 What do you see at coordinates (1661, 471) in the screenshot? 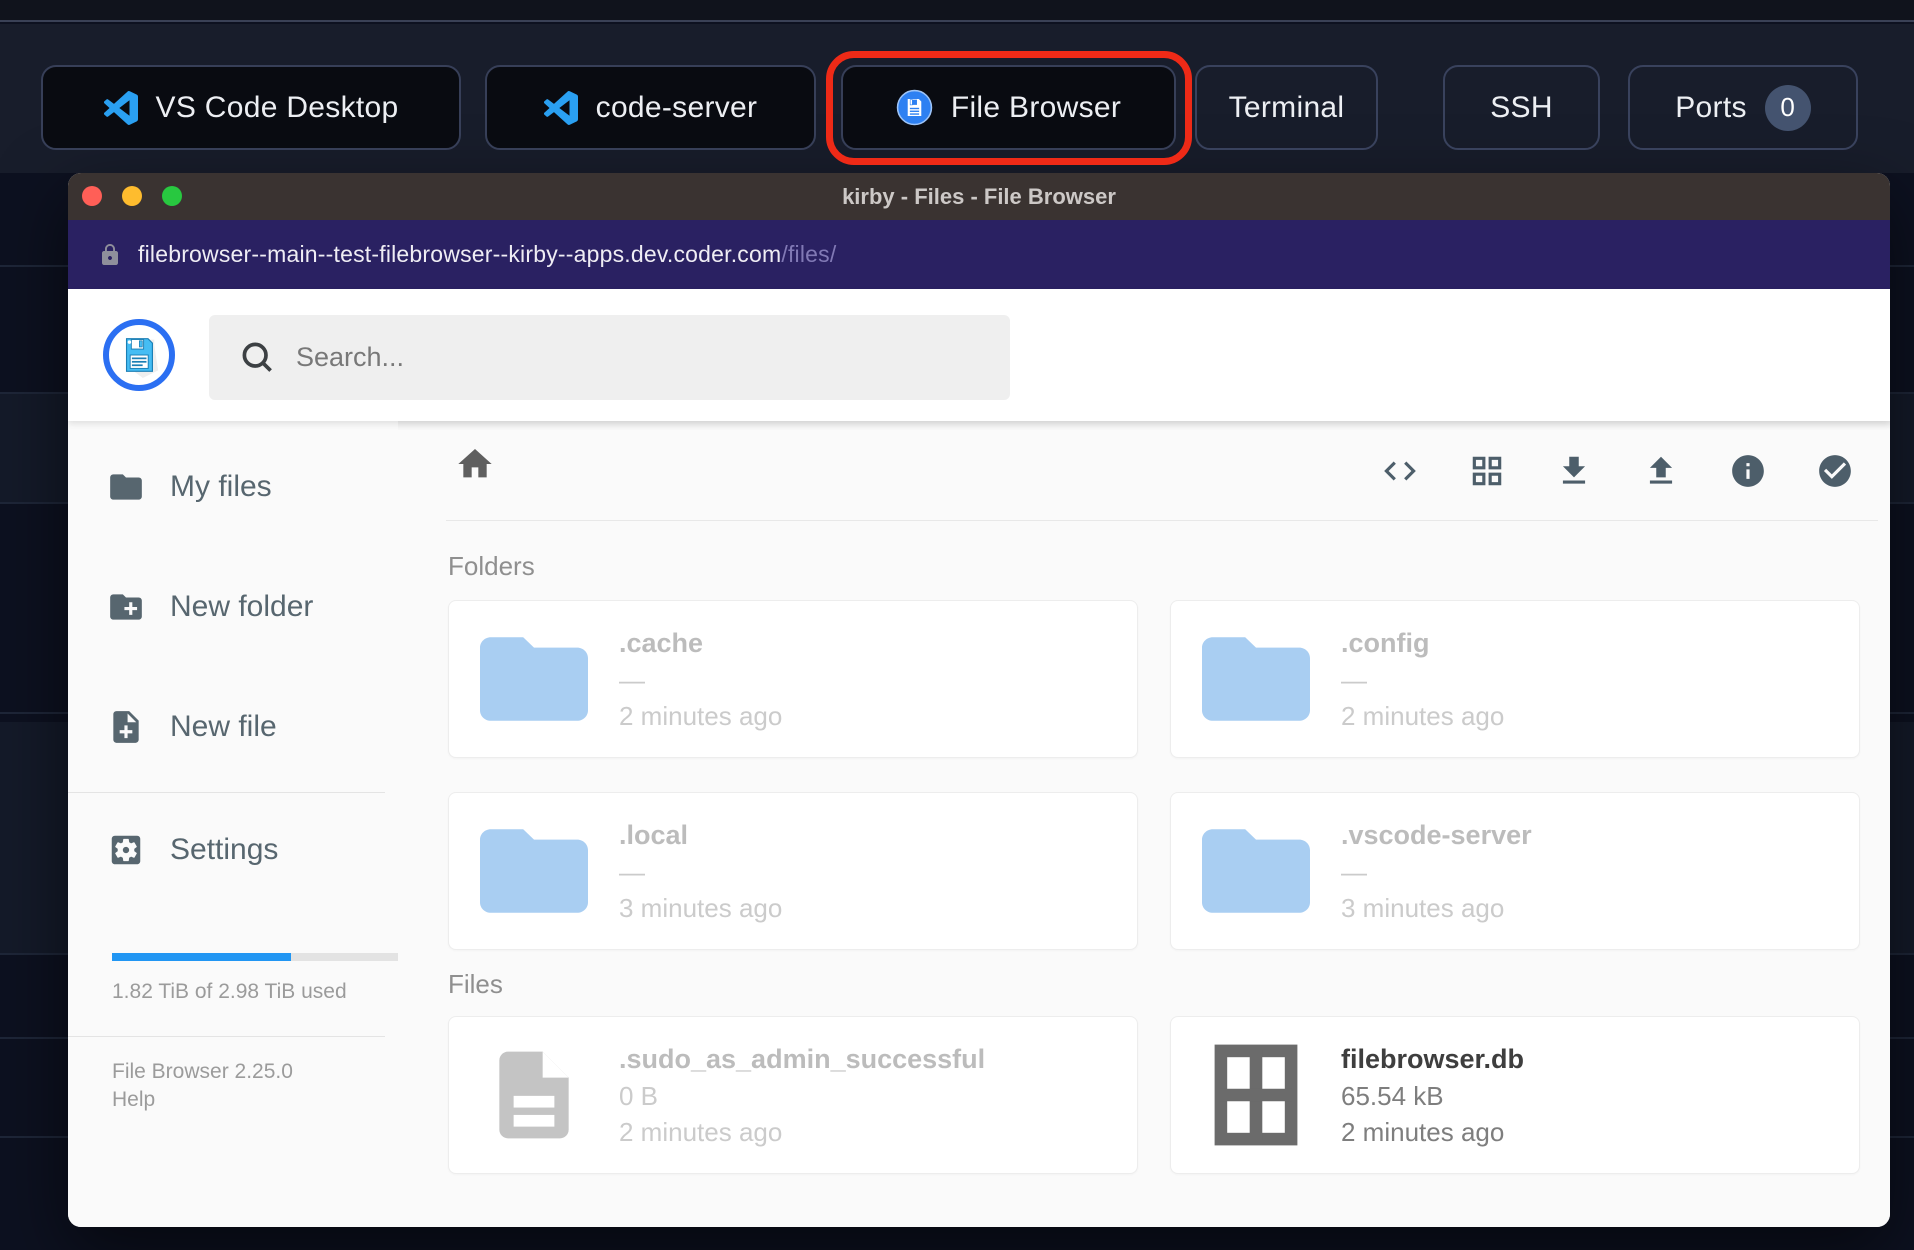
I see `upload-icon` at bounding box center [1661, 471].